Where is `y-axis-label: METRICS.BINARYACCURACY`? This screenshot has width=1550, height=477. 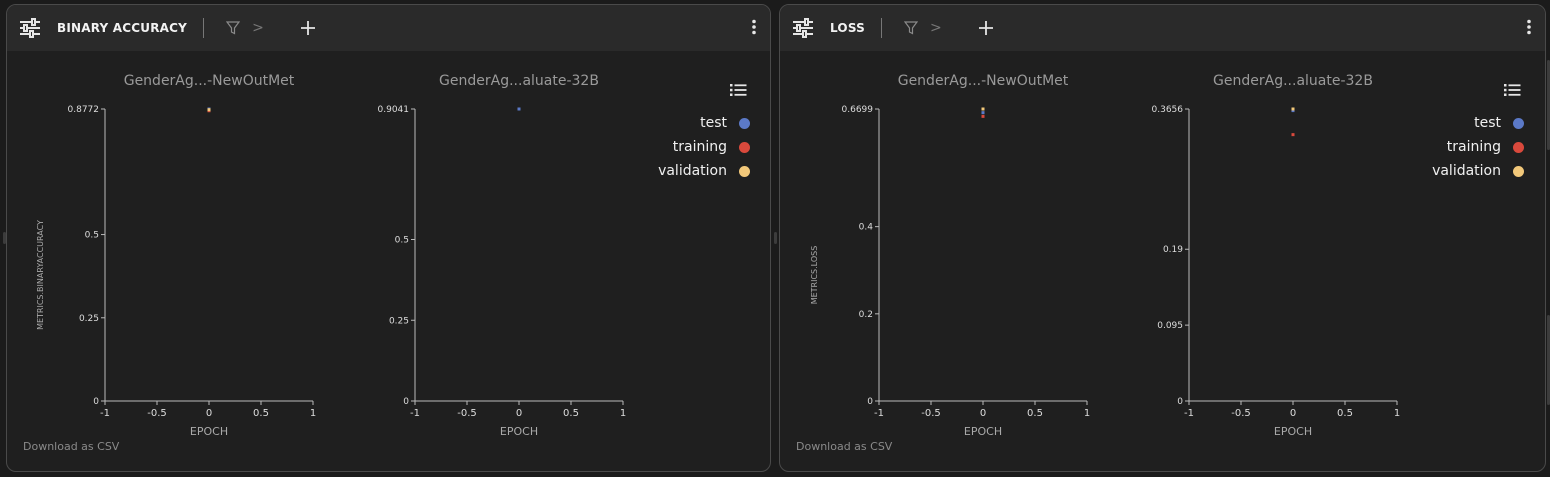
y-axis-label: METRICS.BINARYACCURACY is located at coordinates (40, 275).